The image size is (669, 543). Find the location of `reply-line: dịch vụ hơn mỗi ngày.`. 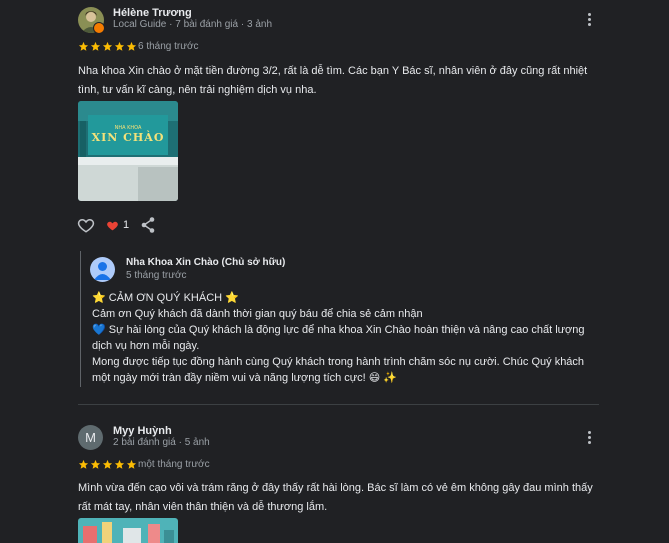

reply-line: dịch vụ hơn mỗi ngày. is located at coordinates (146, 346).